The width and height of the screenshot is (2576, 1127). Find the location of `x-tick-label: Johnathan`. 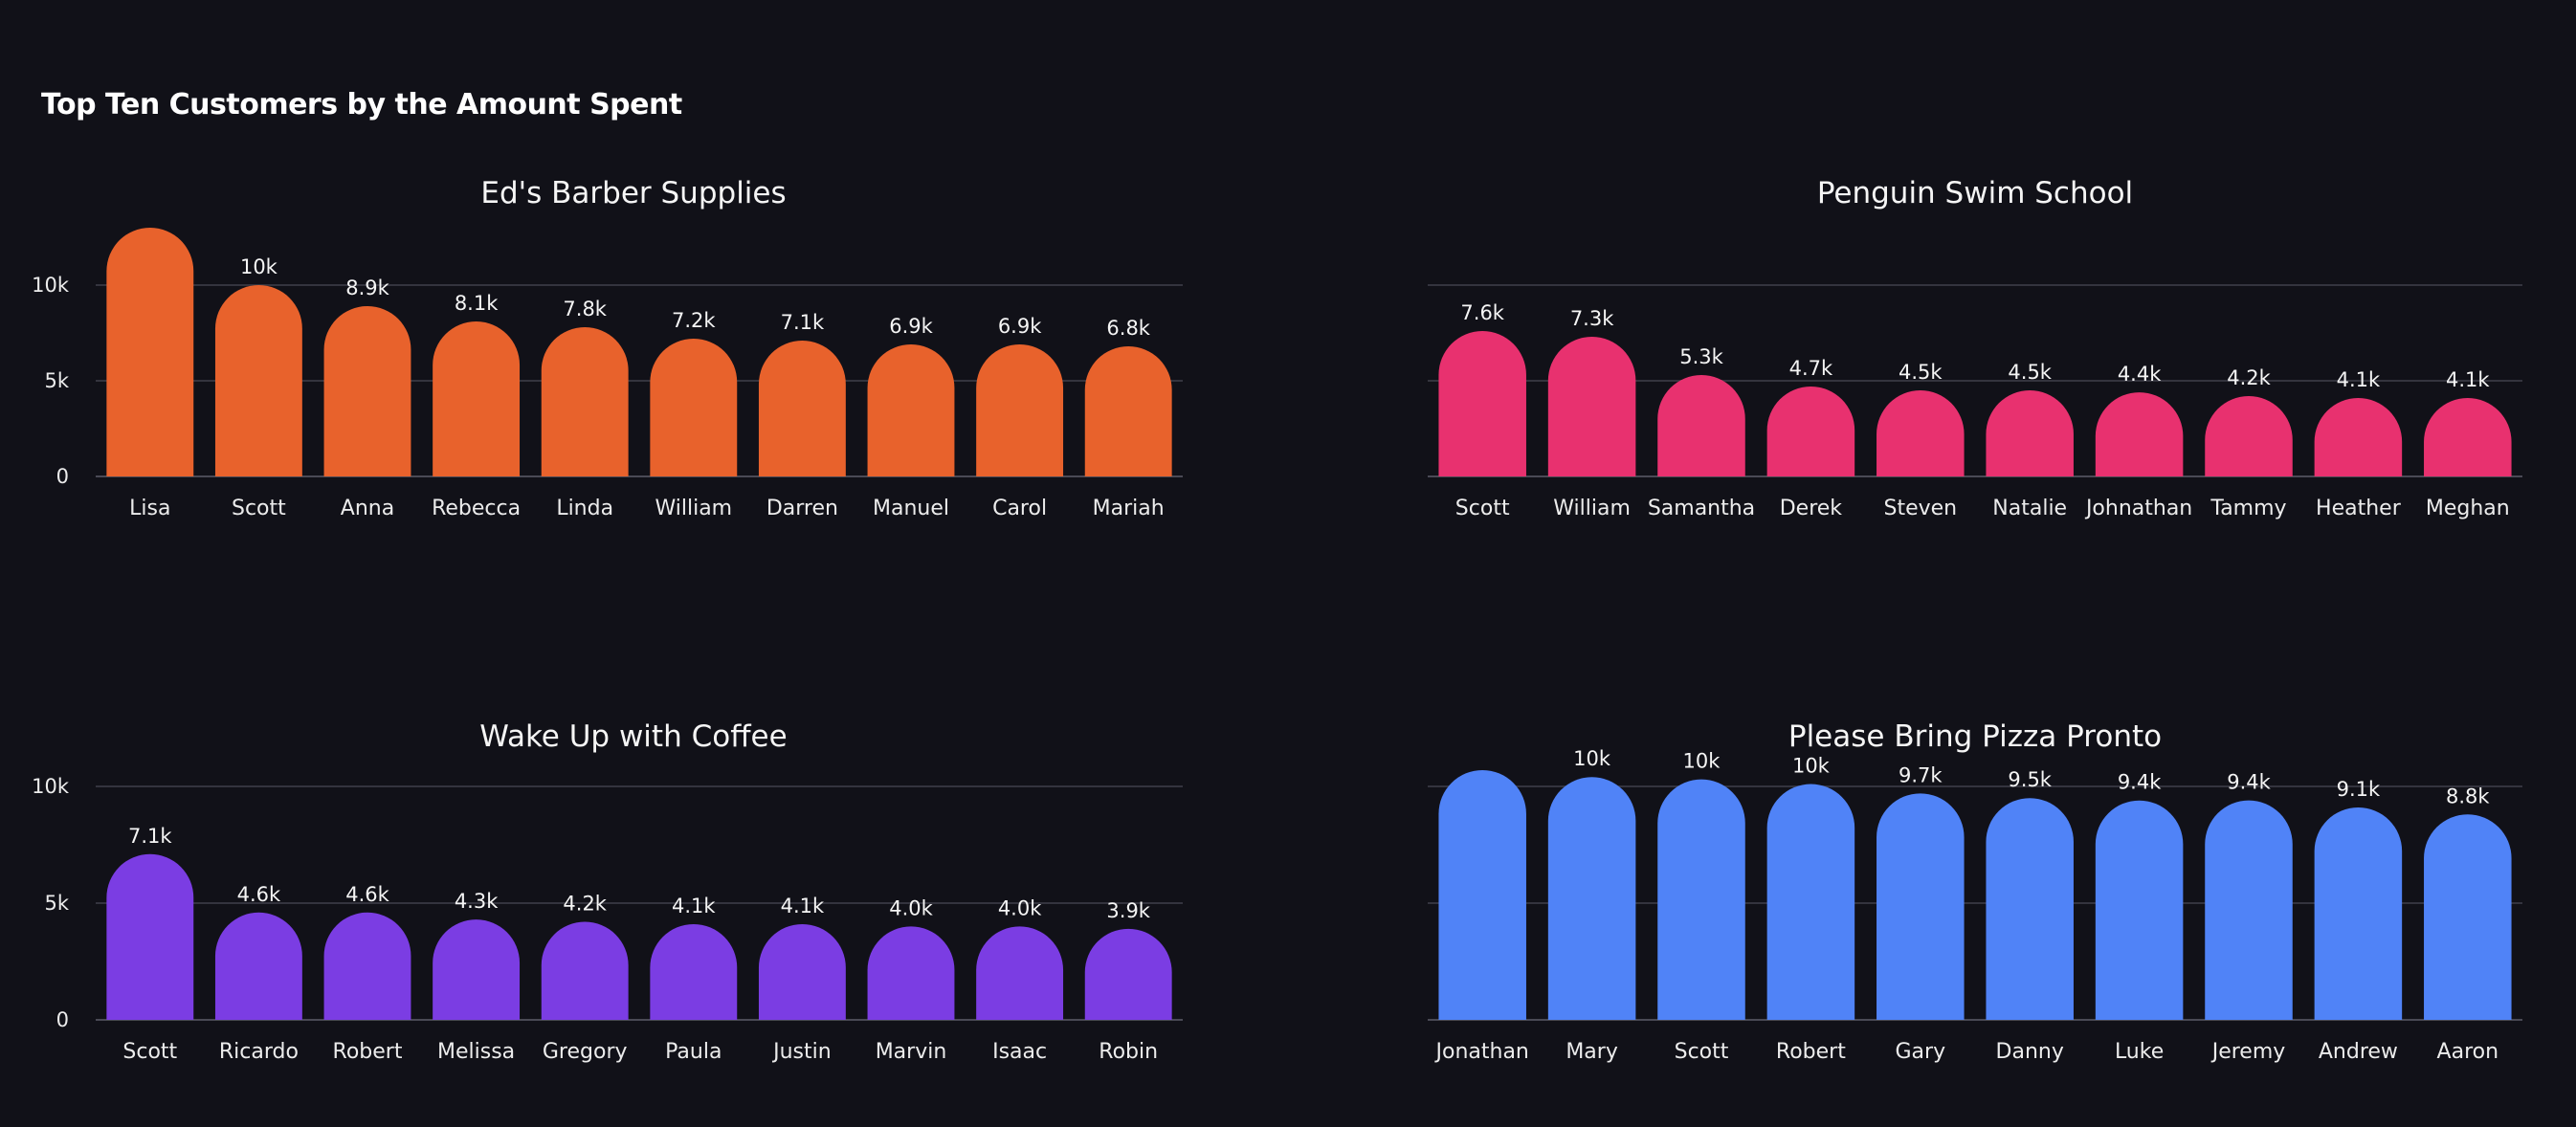

x-tick-label: Johnathan is located at coordinates (2138, 509).